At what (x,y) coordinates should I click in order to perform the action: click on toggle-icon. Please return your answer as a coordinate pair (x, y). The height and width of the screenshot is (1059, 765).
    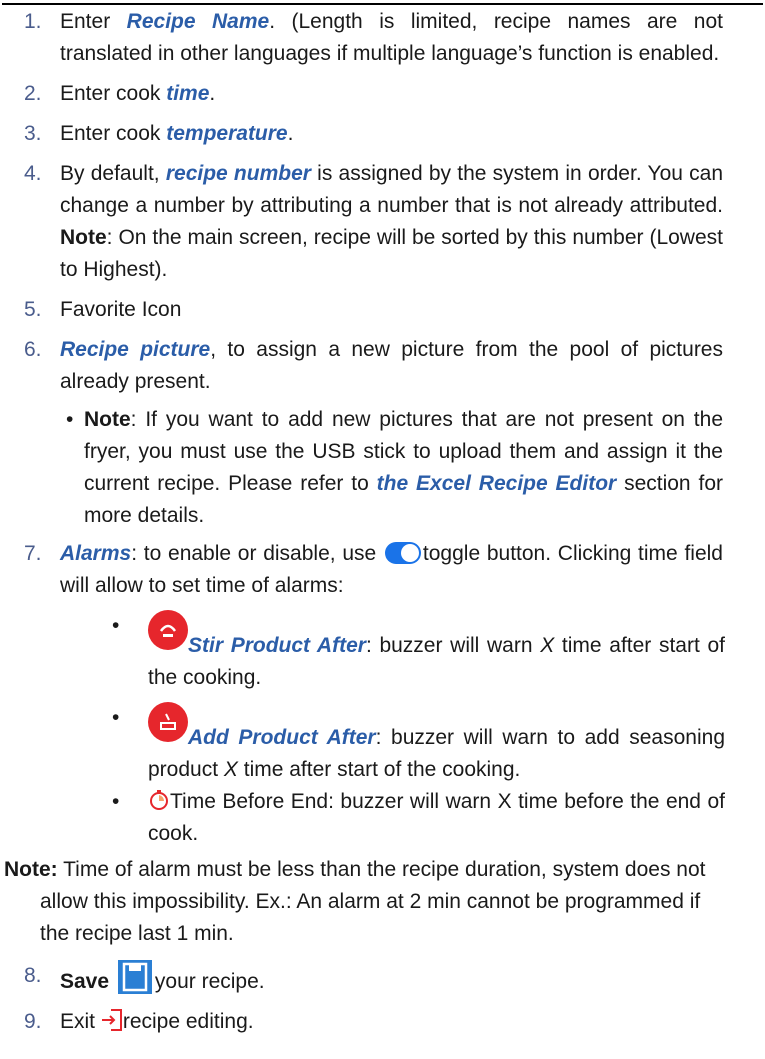
    Looking at the image, I should click on (402, 553).